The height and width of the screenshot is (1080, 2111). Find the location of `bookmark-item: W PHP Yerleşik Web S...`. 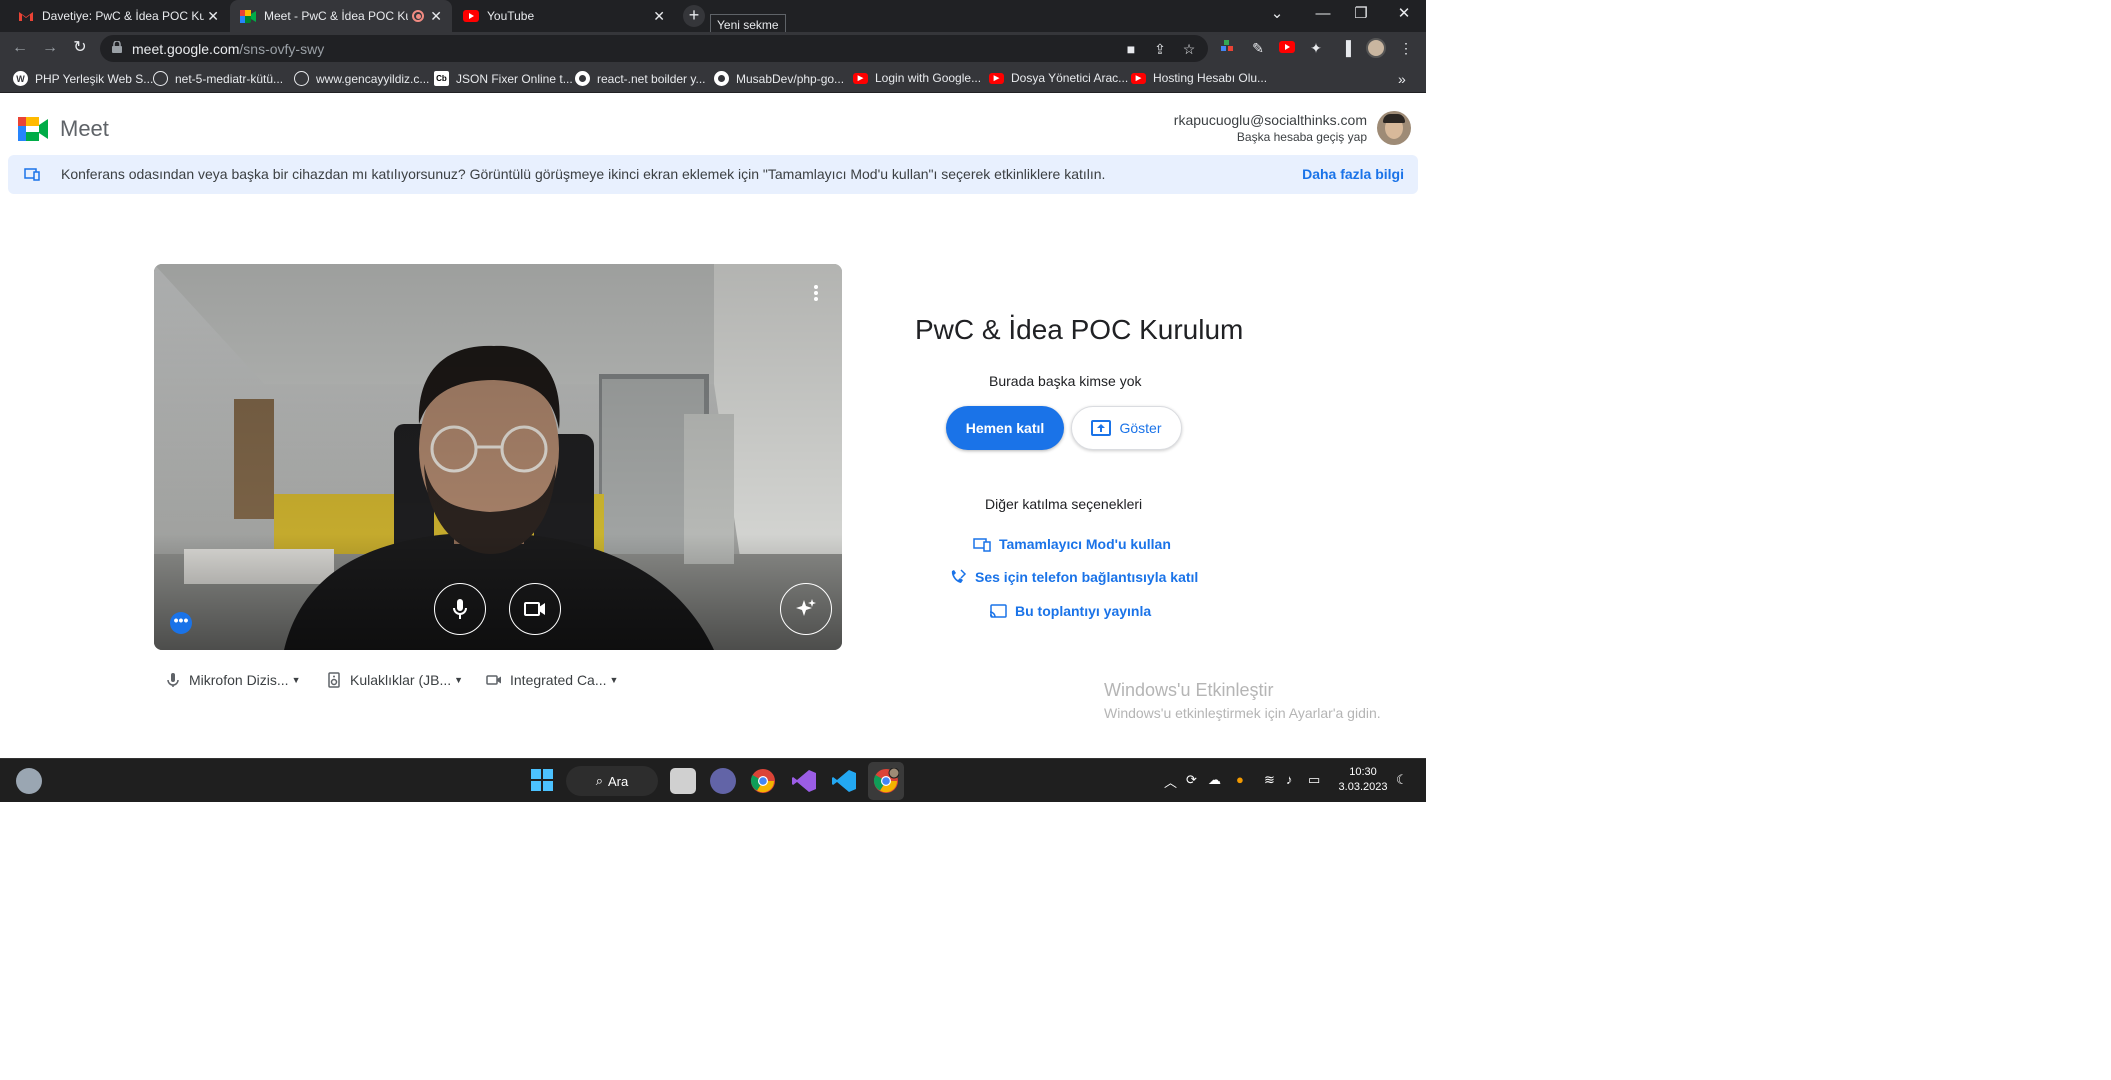

bookmark-item: W PHP Yerleşik Web S... is located at coordinates (83, 78).